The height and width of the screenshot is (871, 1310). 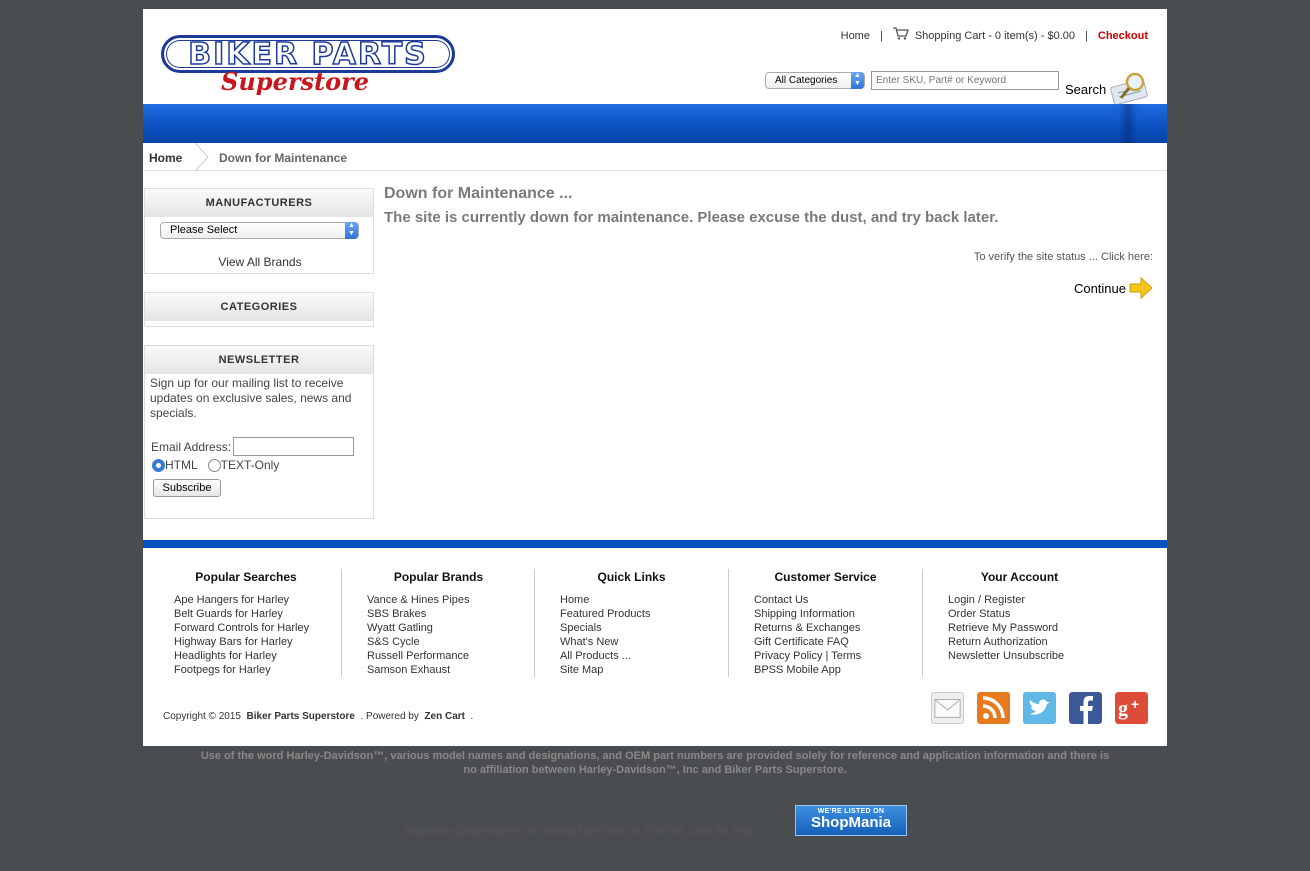 I want to click on footer-link: Order Status, so click(x=1032, y=614).